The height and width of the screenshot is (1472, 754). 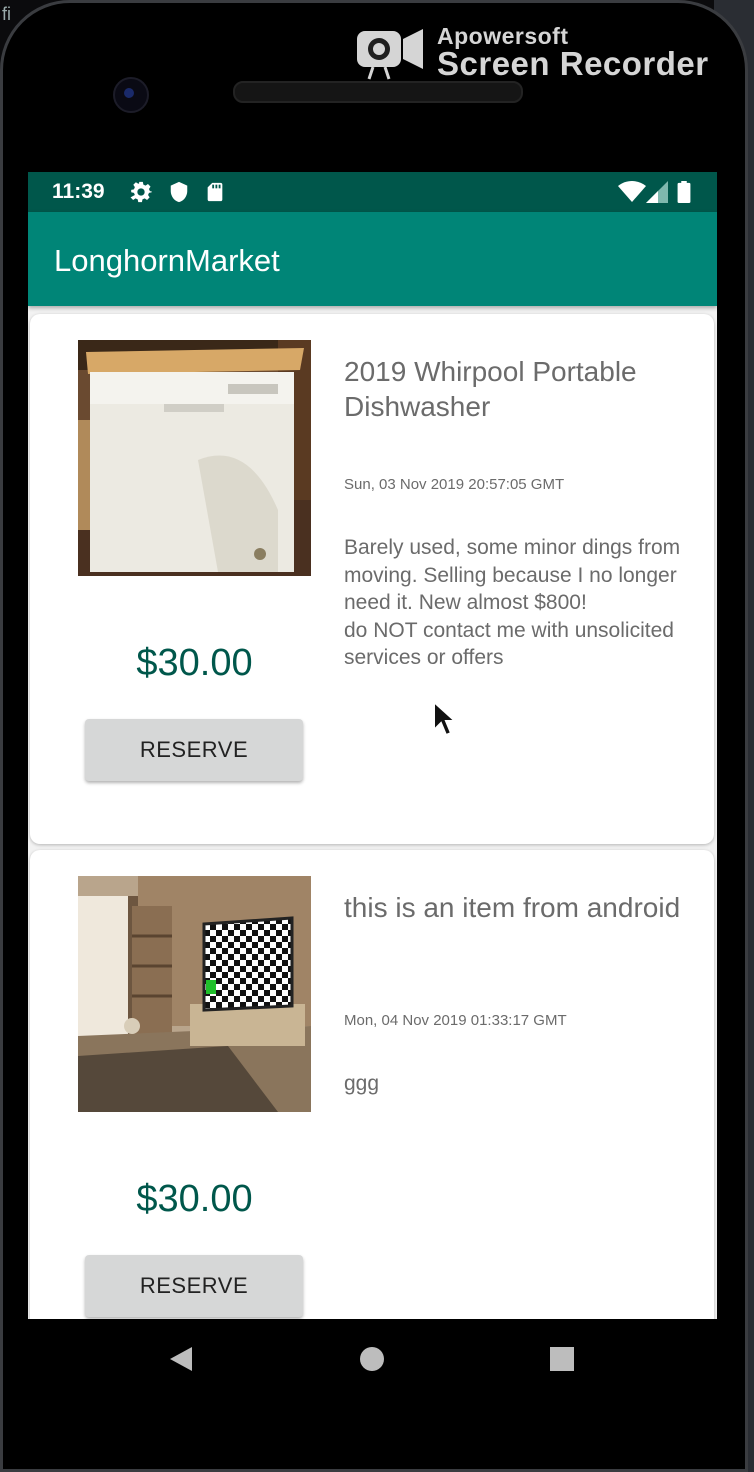 What do you see at coordinates (684, 192) in the screenshot?
I see `battery-icon` at bounding box center [684, 192].